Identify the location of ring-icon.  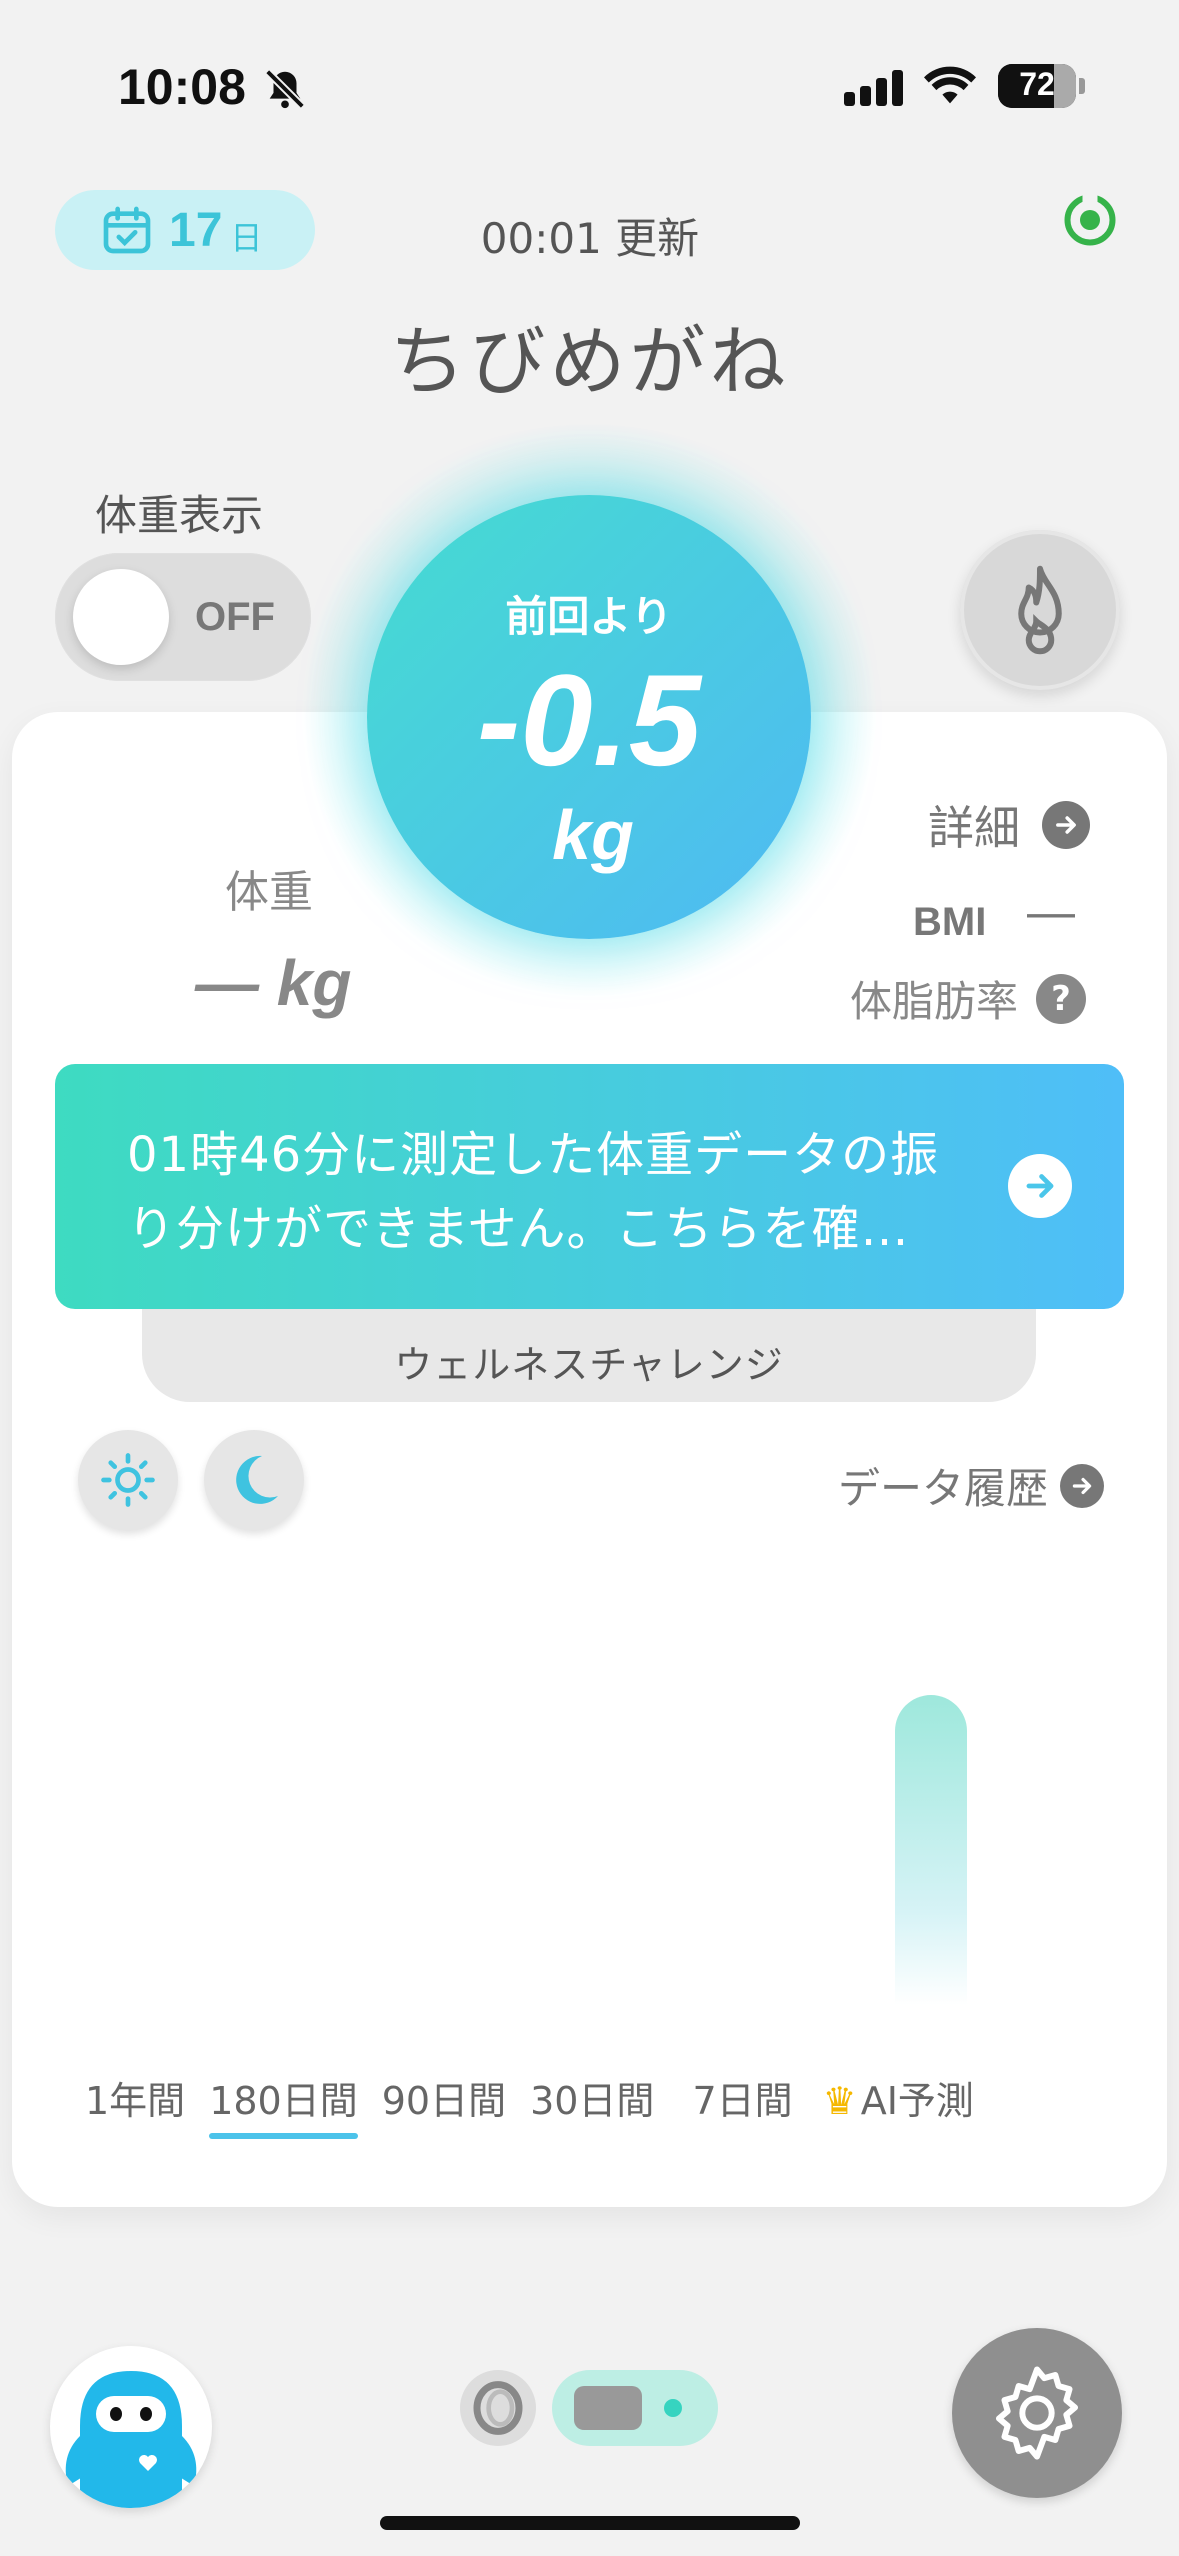
(498, 2408).